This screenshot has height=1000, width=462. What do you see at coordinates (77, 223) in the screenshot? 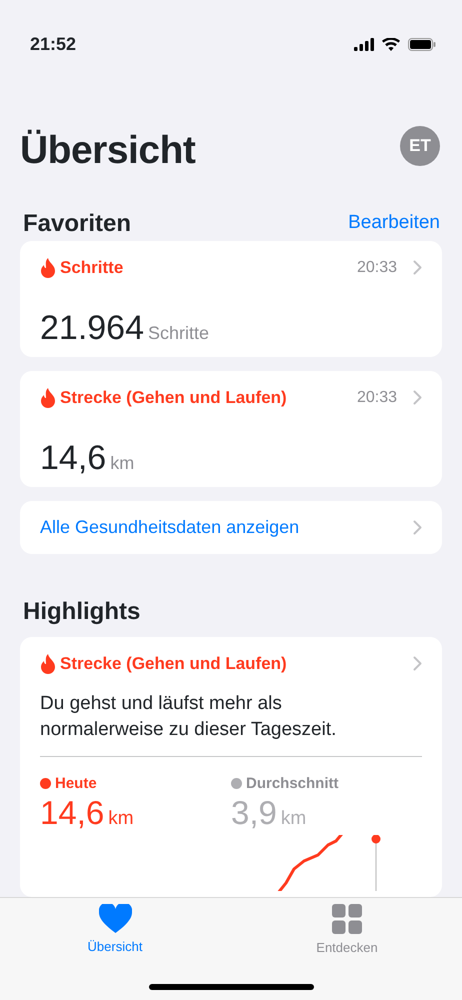
I see `section-title: Favoriten` at bounding box center [77, 223].